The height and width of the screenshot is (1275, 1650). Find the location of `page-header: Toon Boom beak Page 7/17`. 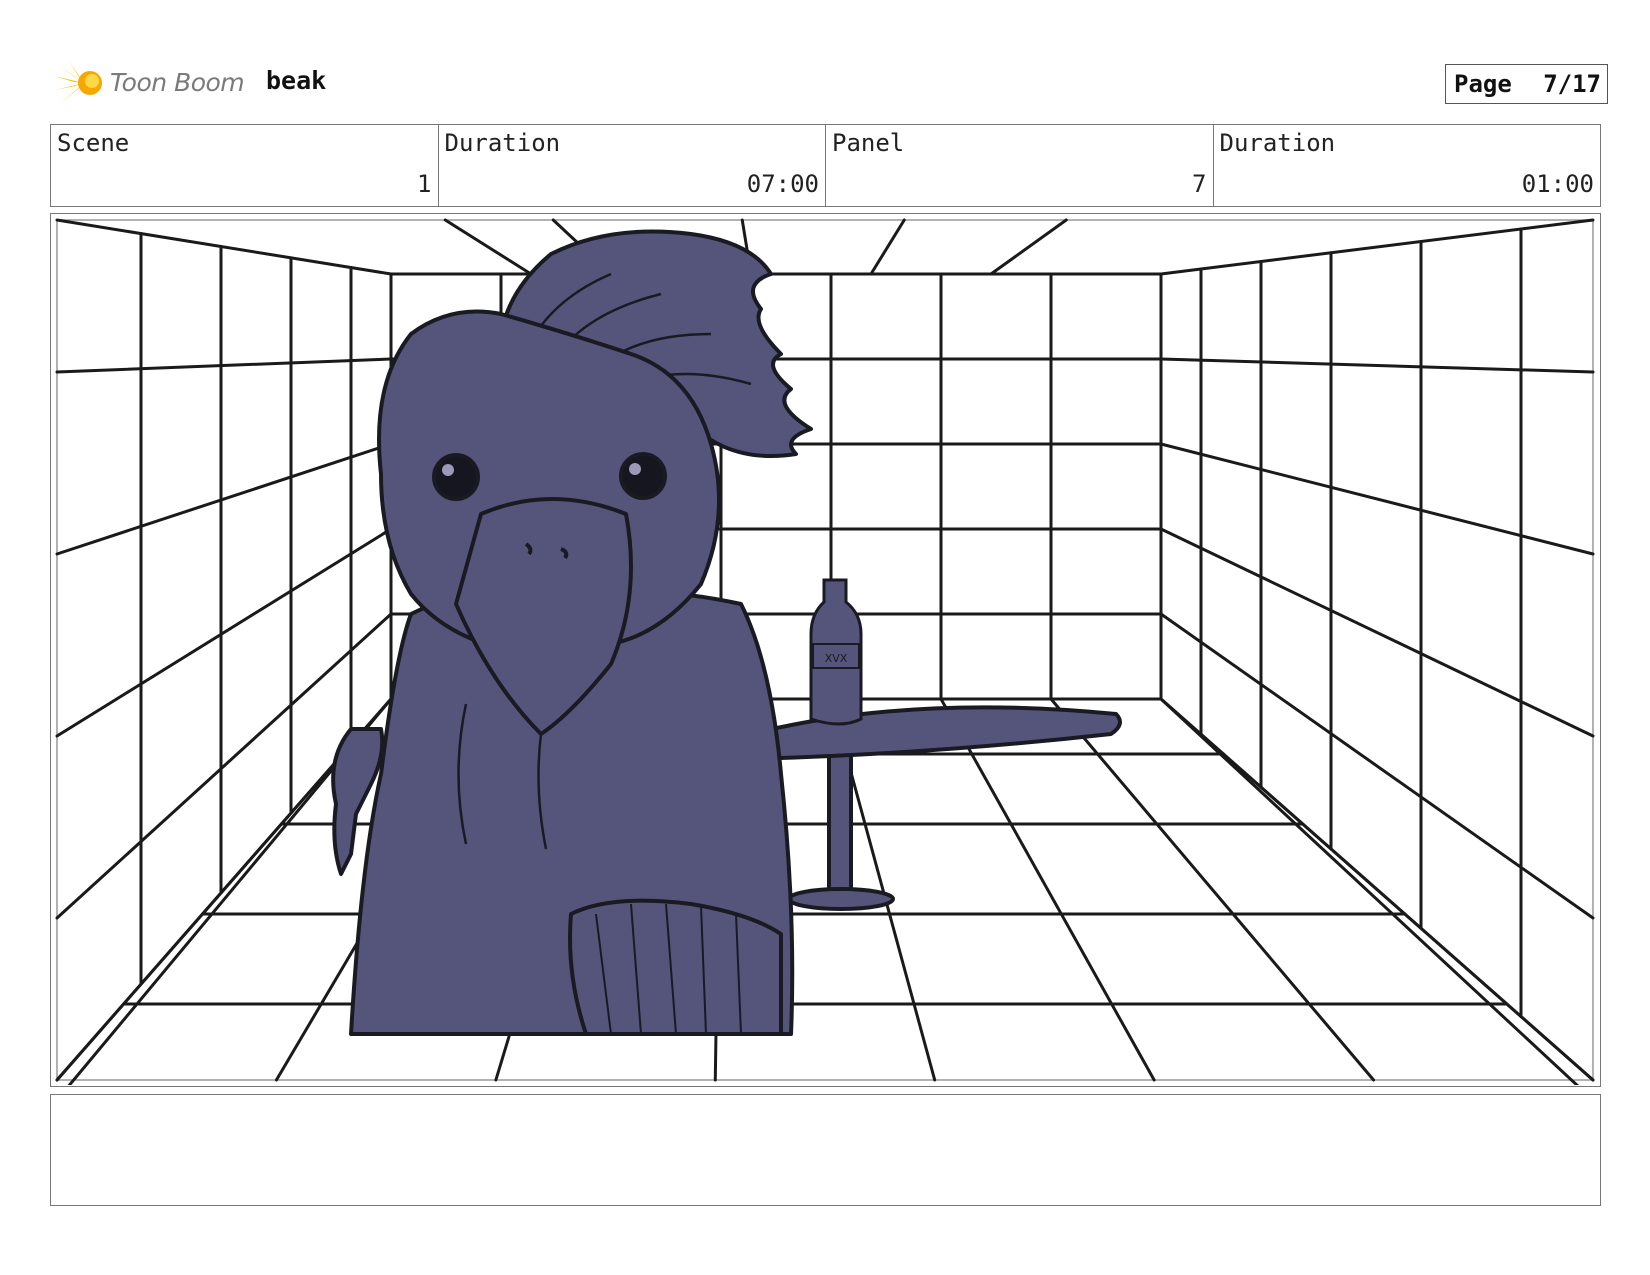

page-header: Toon Boom beak Page 7/17 is located at coordinates (834, 83).